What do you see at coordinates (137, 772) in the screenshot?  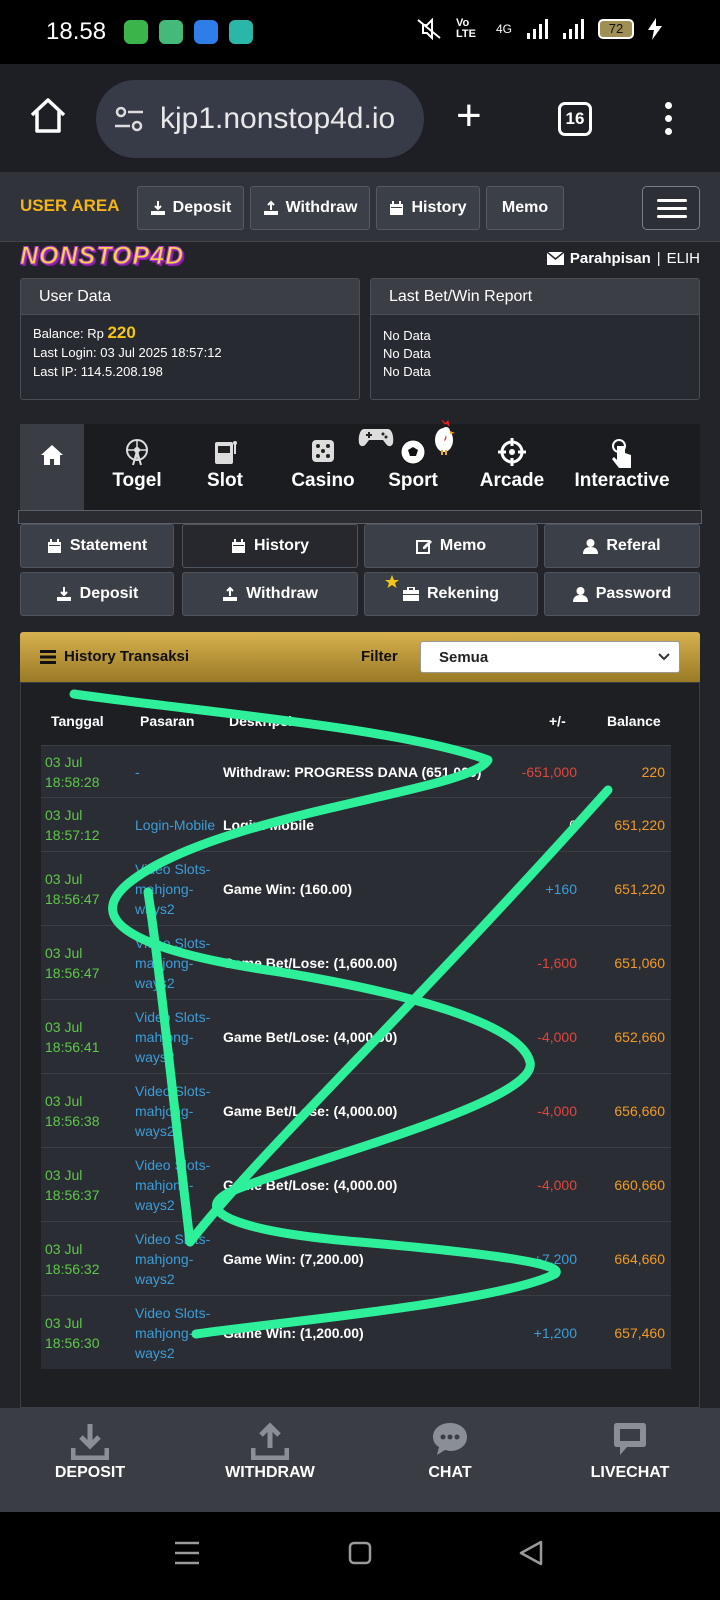 I see `row-pasaran-line: -` at bounding box center [137, 772].